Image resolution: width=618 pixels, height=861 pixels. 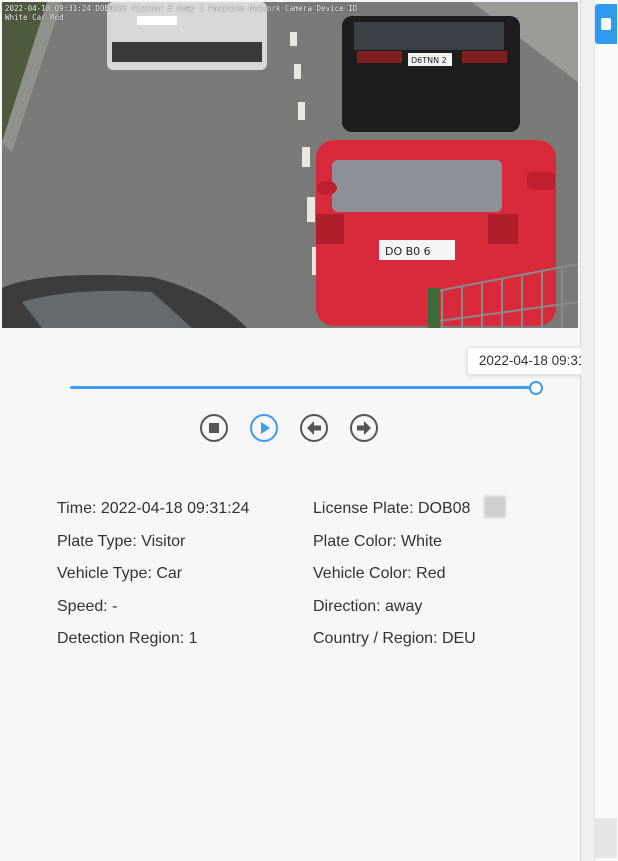 I want to click on play-button, so click(x=264, y=428).